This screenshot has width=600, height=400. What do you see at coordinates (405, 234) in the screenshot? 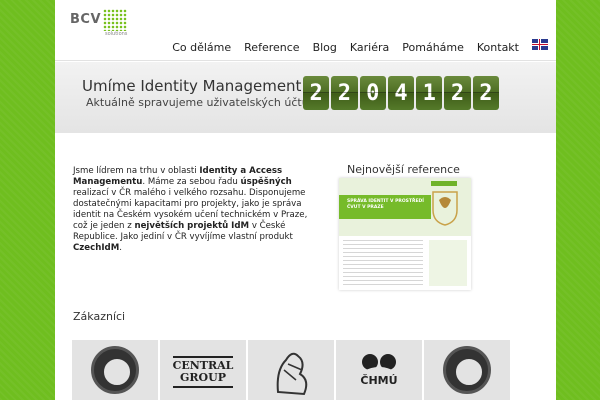
I see `reference-card: SPRÁVA IDENTIT V PROSTŘEDÍ ČVUT V PRAZE` at bounding box center [405, 234].